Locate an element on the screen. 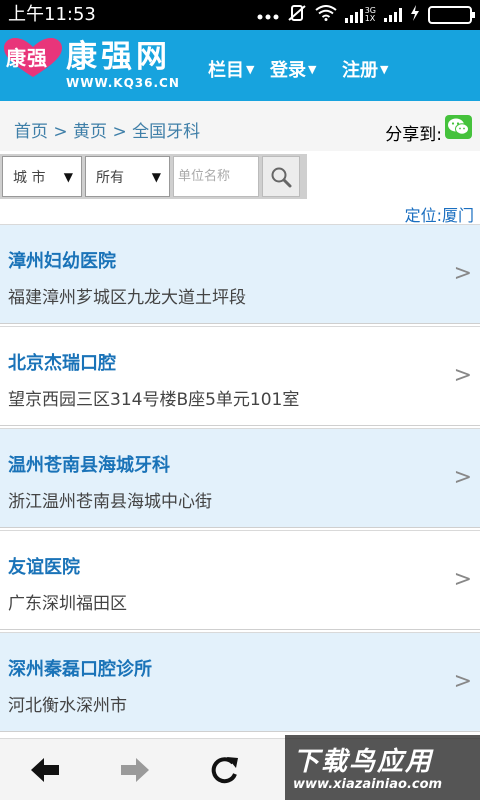 This screenshot has width=480, height=800. charging-icon is located at coordinates (415, 15).